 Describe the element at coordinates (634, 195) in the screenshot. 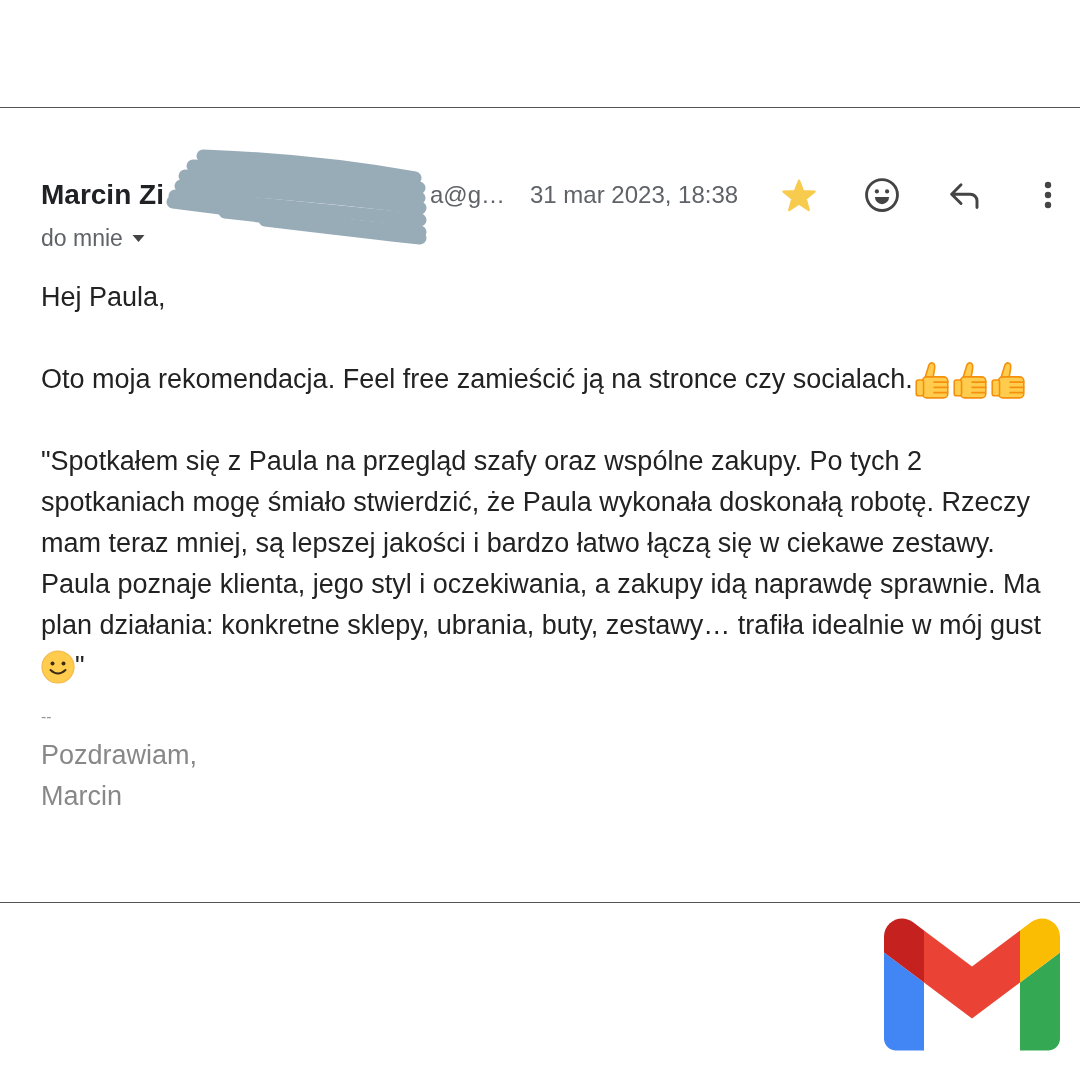

I see `message-date: 31 mar 2023, 18:38` at that location.